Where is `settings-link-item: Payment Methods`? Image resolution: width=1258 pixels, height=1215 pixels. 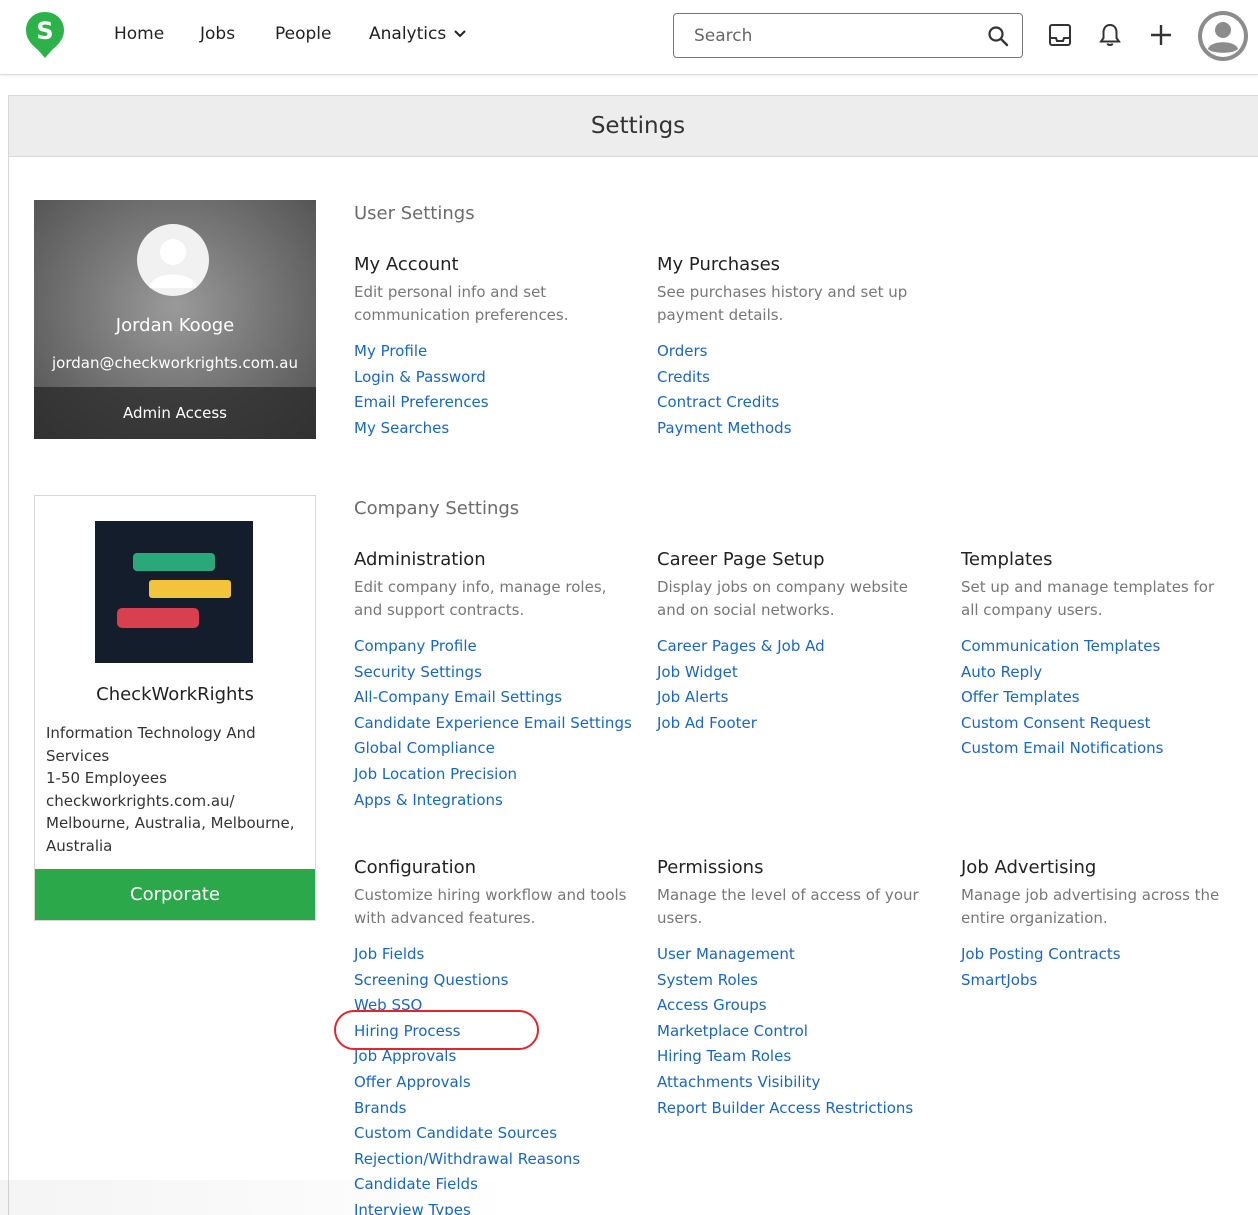 settings-link-item: Payment Methods is located at coordinates (797, 429).